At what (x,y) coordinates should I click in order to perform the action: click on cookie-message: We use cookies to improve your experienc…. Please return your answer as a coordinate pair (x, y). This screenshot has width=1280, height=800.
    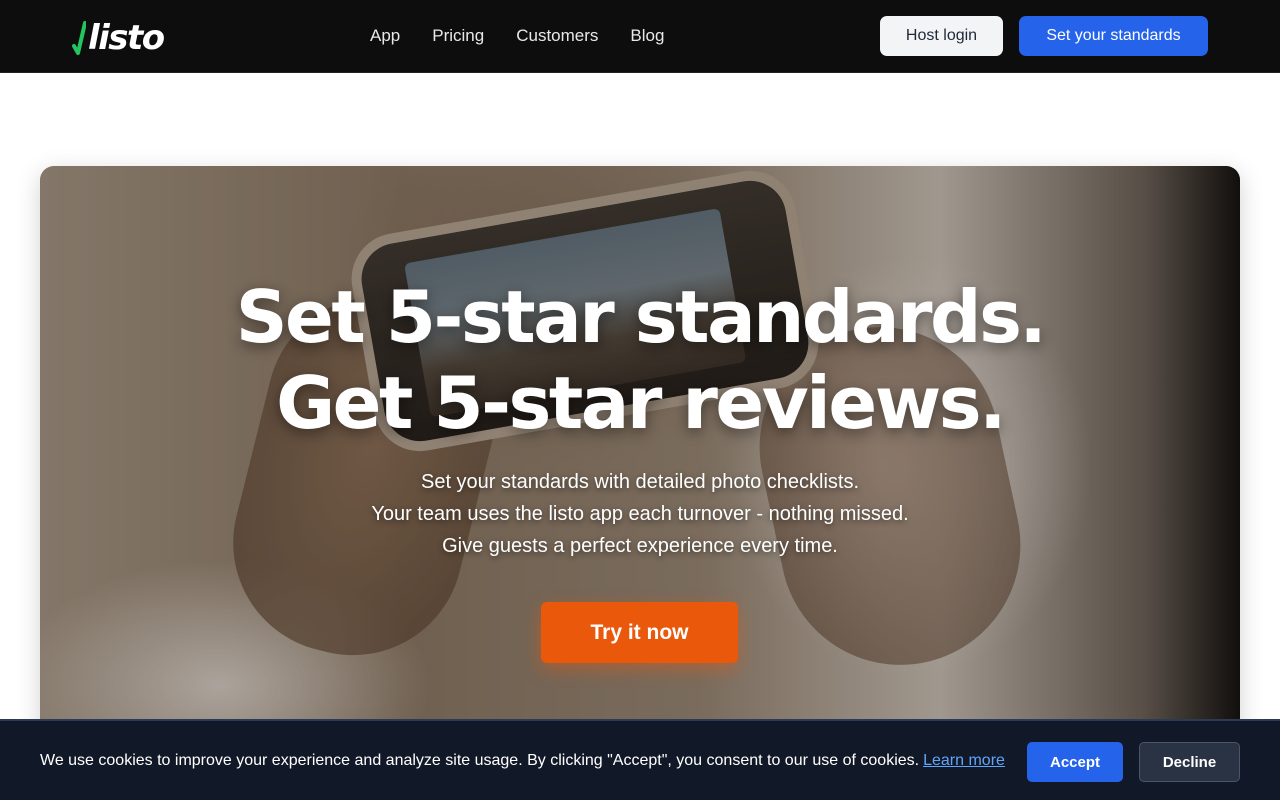
    Looking at the image, I should click on (522, 761).